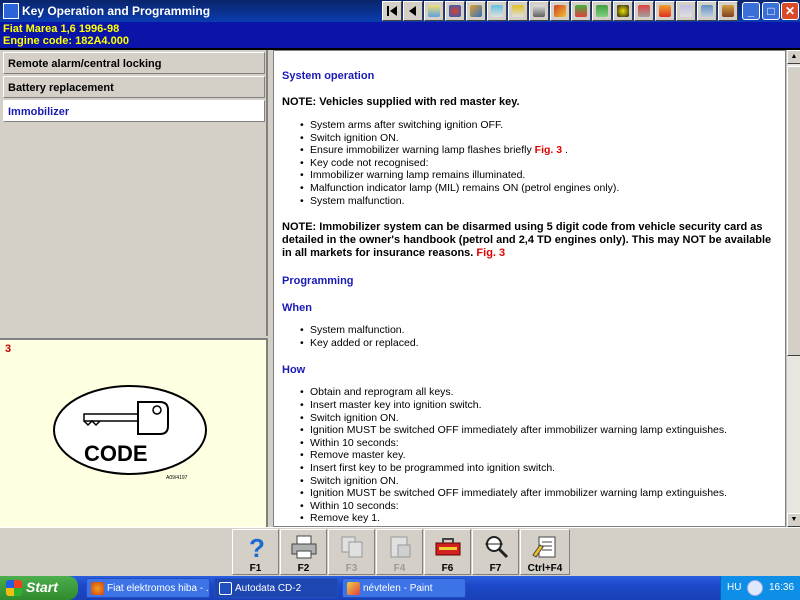 The height and width of the screenshot is (600, 800). I want to click on function-key-bar: ? F1 F2 F3 F4 F6 F7 Ctrl+F4, so click(400, 551).